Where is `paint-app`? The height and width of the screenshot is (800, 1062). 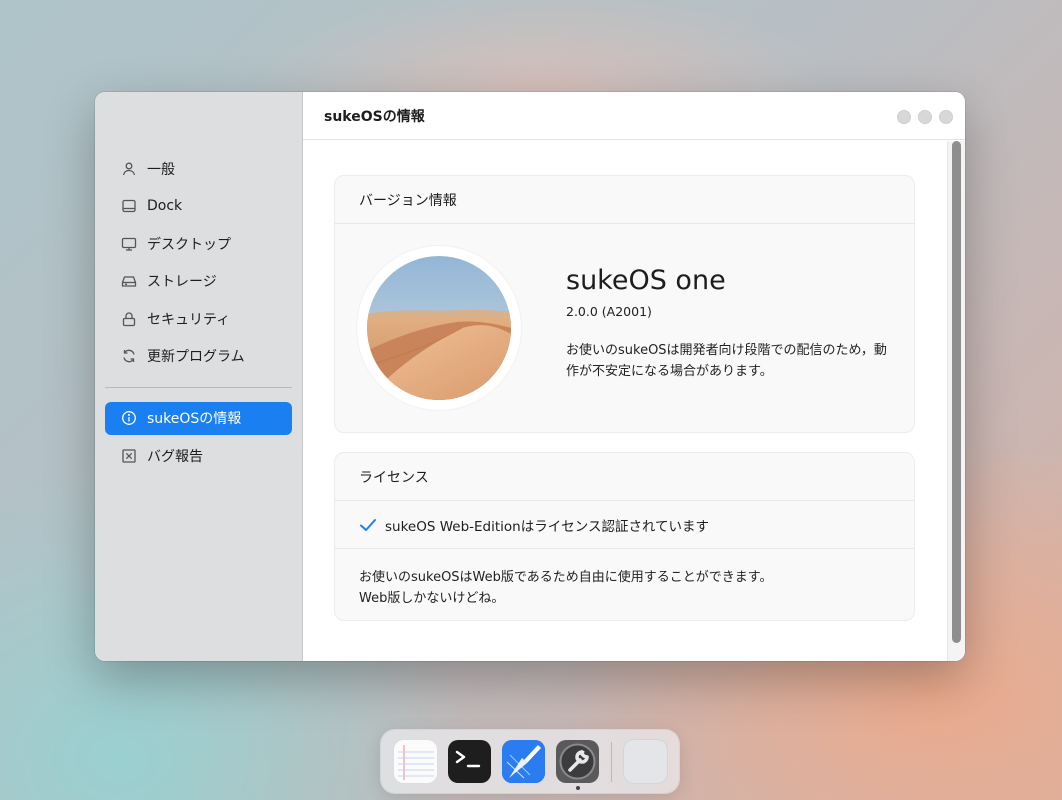
paint-app is located at coordinates (523, 761).